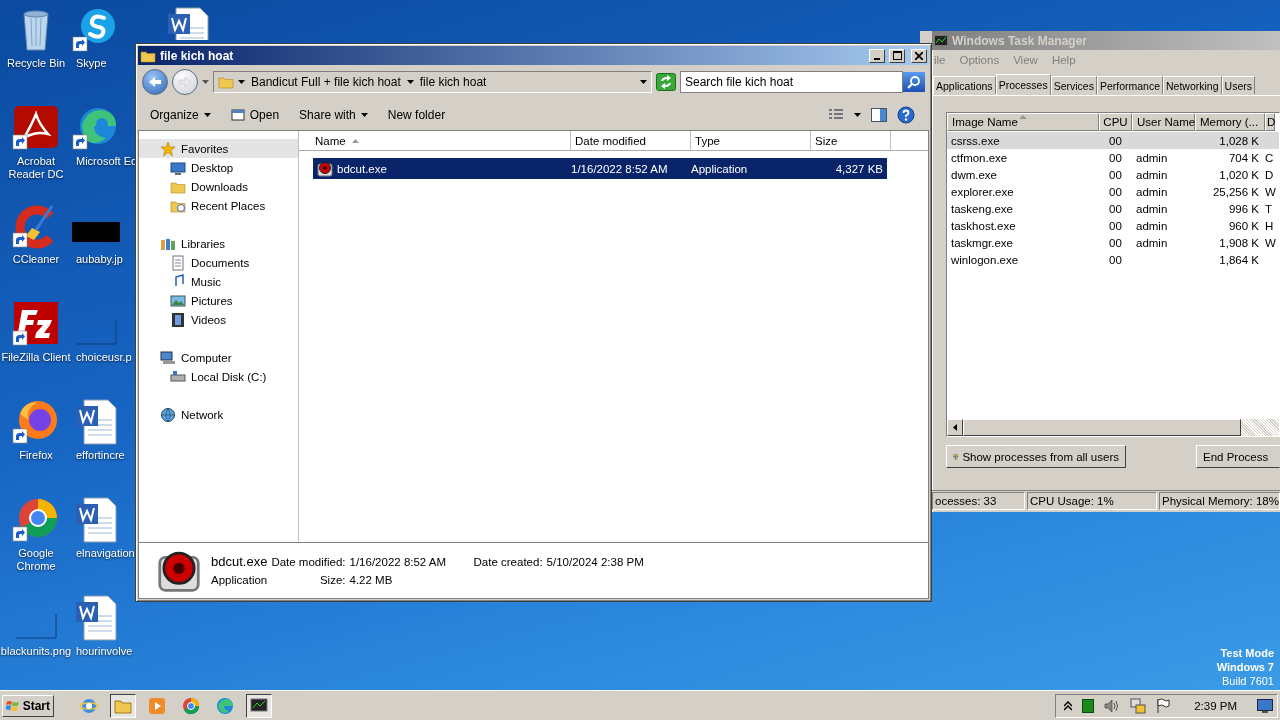 The height and width of the screenshot is (720, 1280). What do you see at coordinates (218, 376) in the screenshot?
I see `navigation-item: Local Disk (C:)` at bounding box center [218, 376].